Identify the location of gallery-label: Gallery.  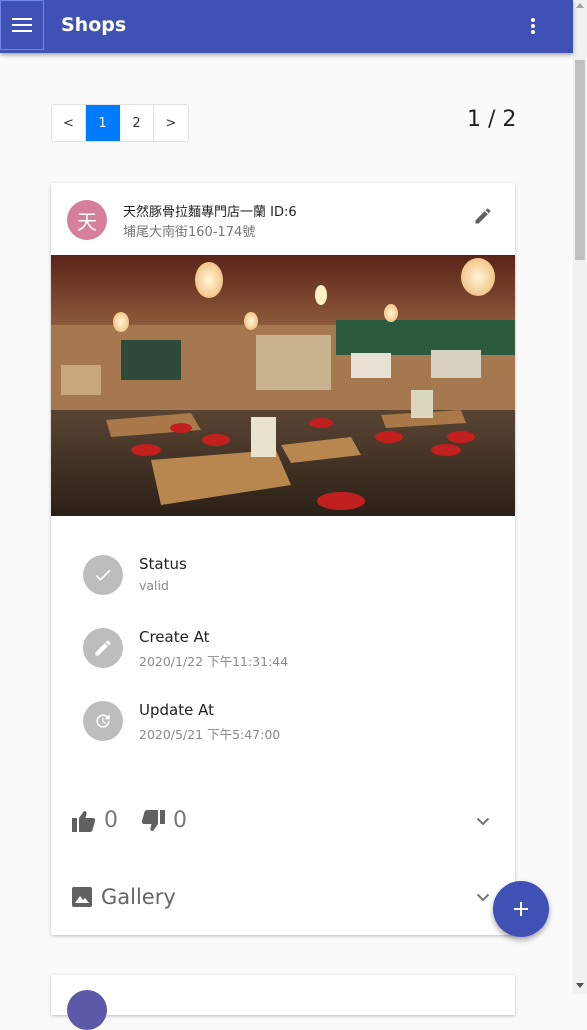
(138, 897).